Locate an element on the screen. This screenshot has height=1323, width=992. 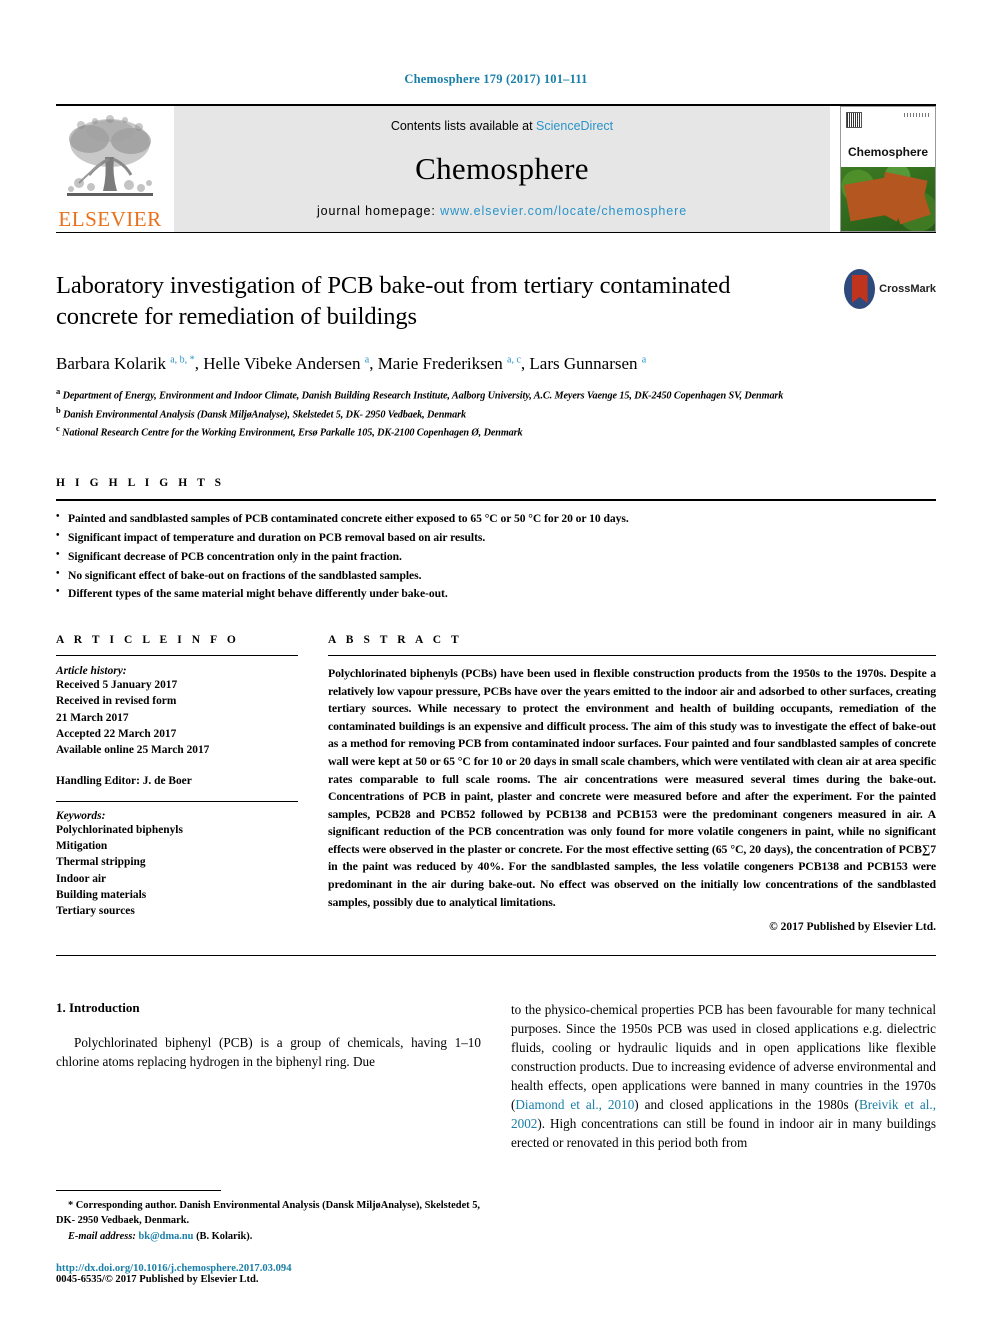
abstract-bottom-rule is located at coordinates (496, 956).